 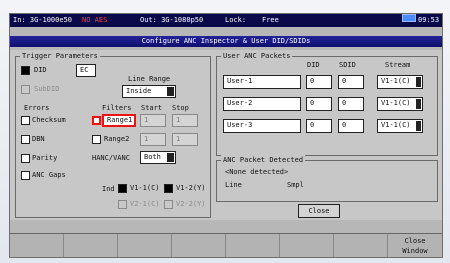 What do you see at coordinates (351, 82) in the screenshot?
I see `user-1-sdid: 0` at bounding box center [351, 82].